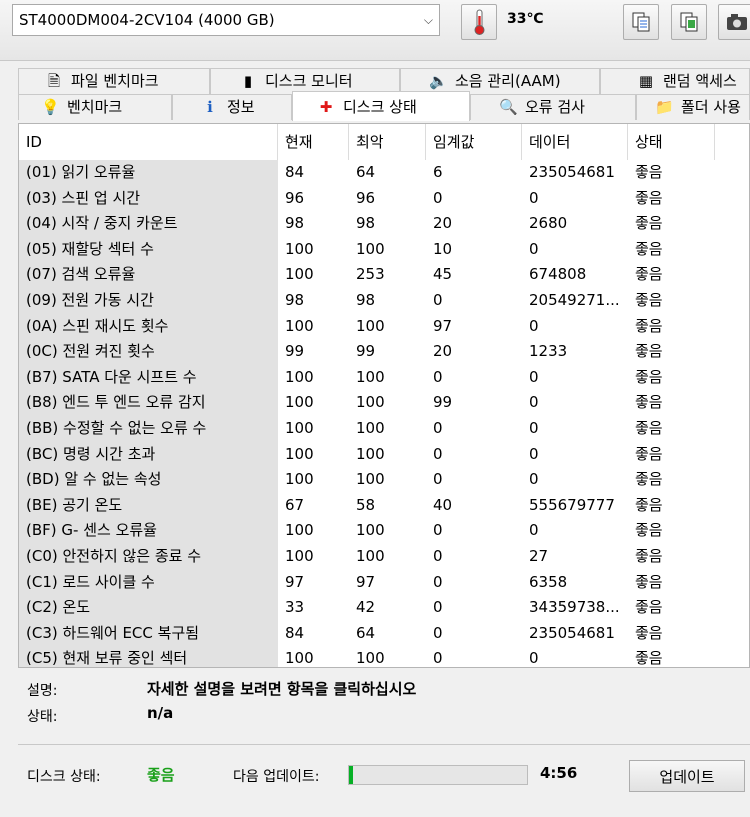 This screenshot has height=817, width=750. I want to click on table-row: (C3) 하드웨어 ECC 복구됨 84 64 0 235054681 좋음, so click(384, 633).